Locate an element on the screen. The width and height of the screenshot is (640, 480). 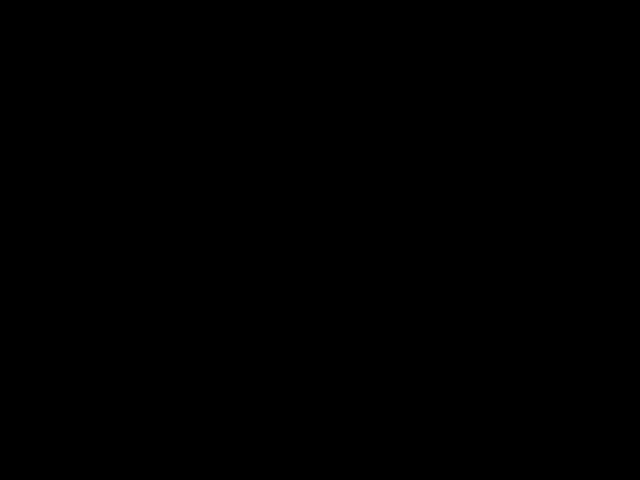
y-axis-label is located at coordinates (57, 222).